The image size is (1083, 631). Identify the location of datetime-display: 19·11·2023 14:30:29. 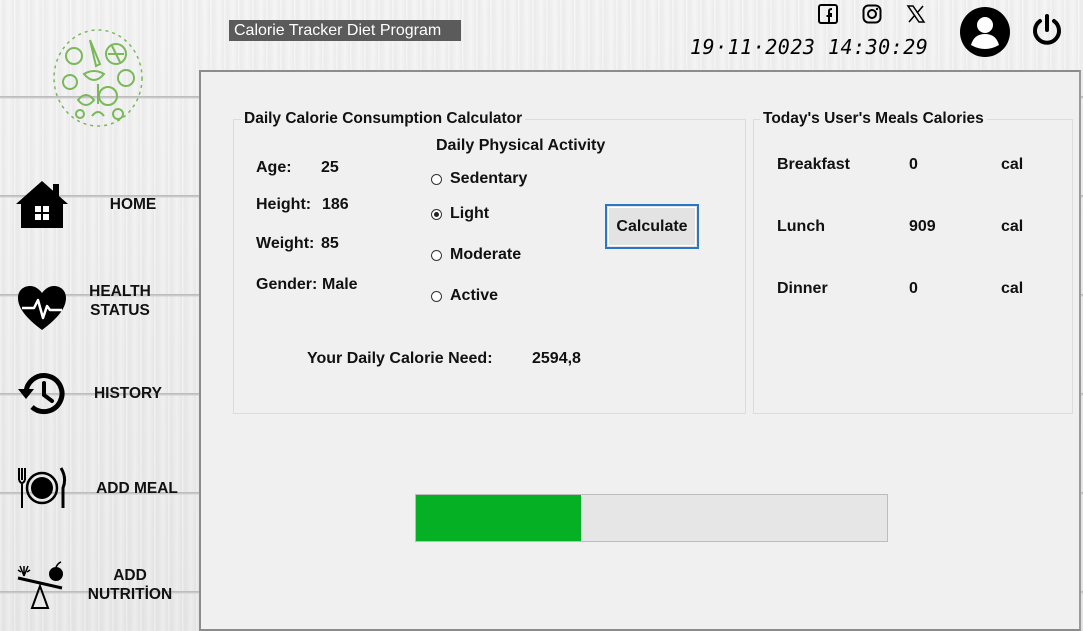
(809, 47).